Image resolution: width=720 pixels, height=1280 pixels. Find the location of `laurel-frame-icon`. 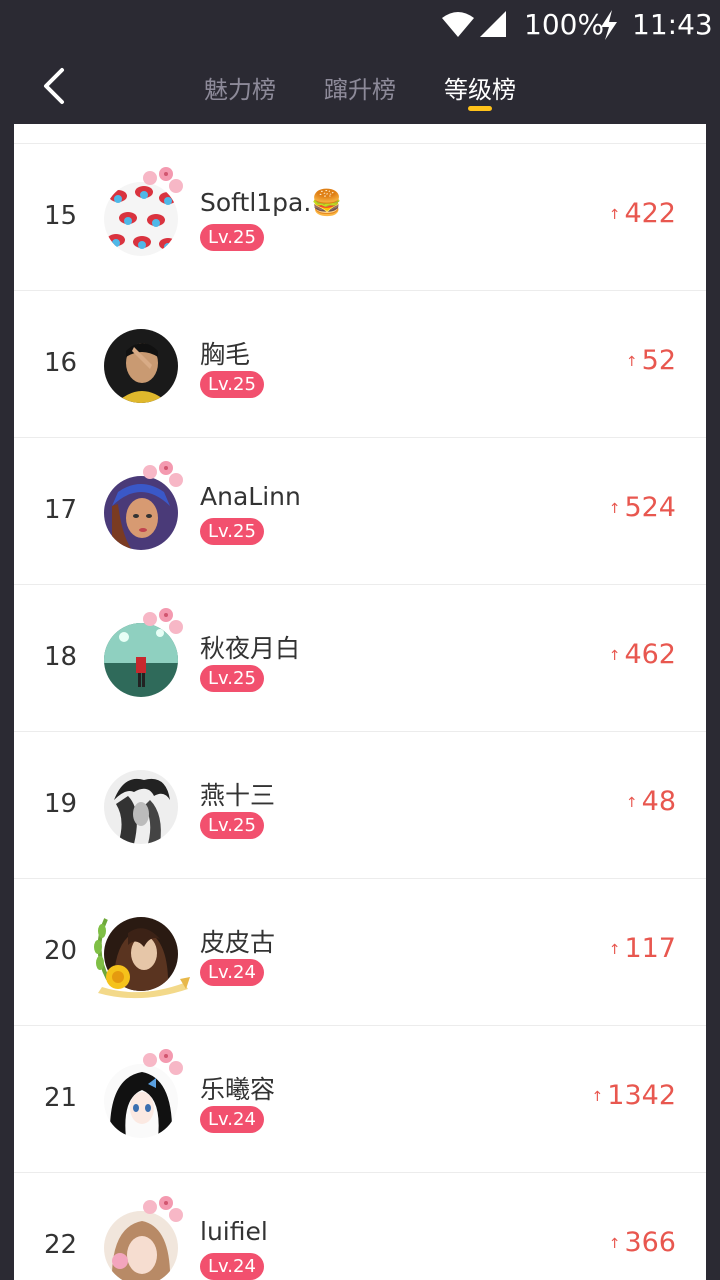

laurel-frame-icon is located at coordinates (142, 958).